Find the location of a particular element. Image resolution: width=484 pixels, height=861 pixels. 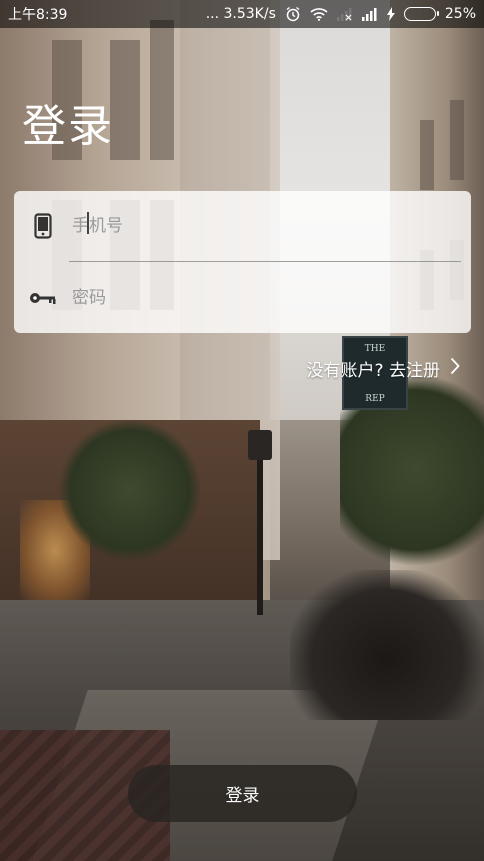

signal-weak-icon is located at coordinates (344, 14).